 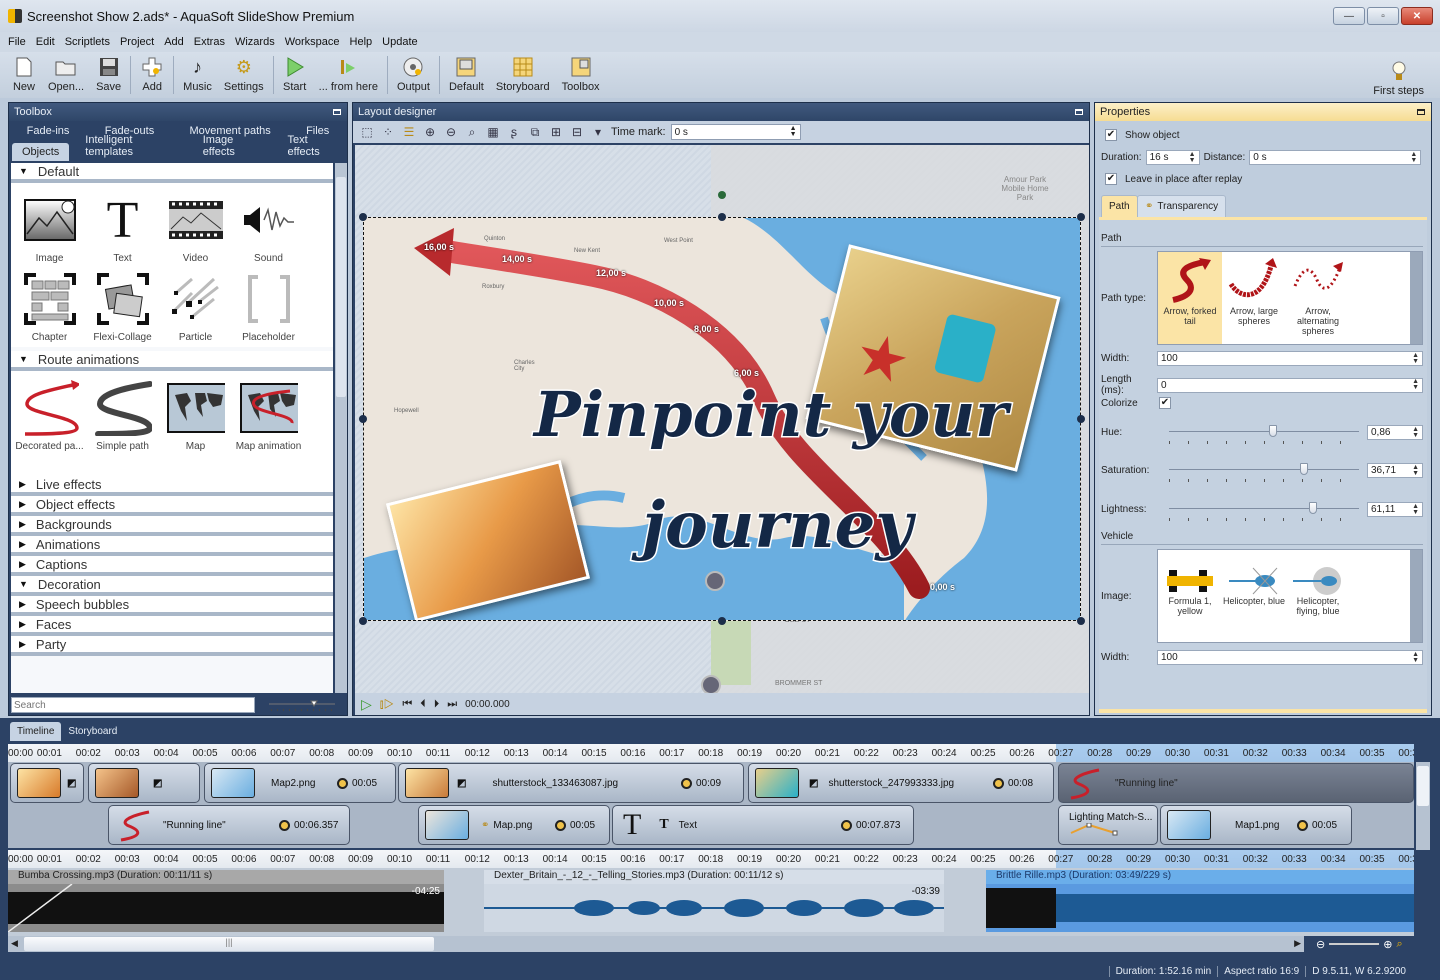 What do you see at coordinates (174, 42) in the screenshot?
I see `menu-add: Add` at bounding box center [174, 42].